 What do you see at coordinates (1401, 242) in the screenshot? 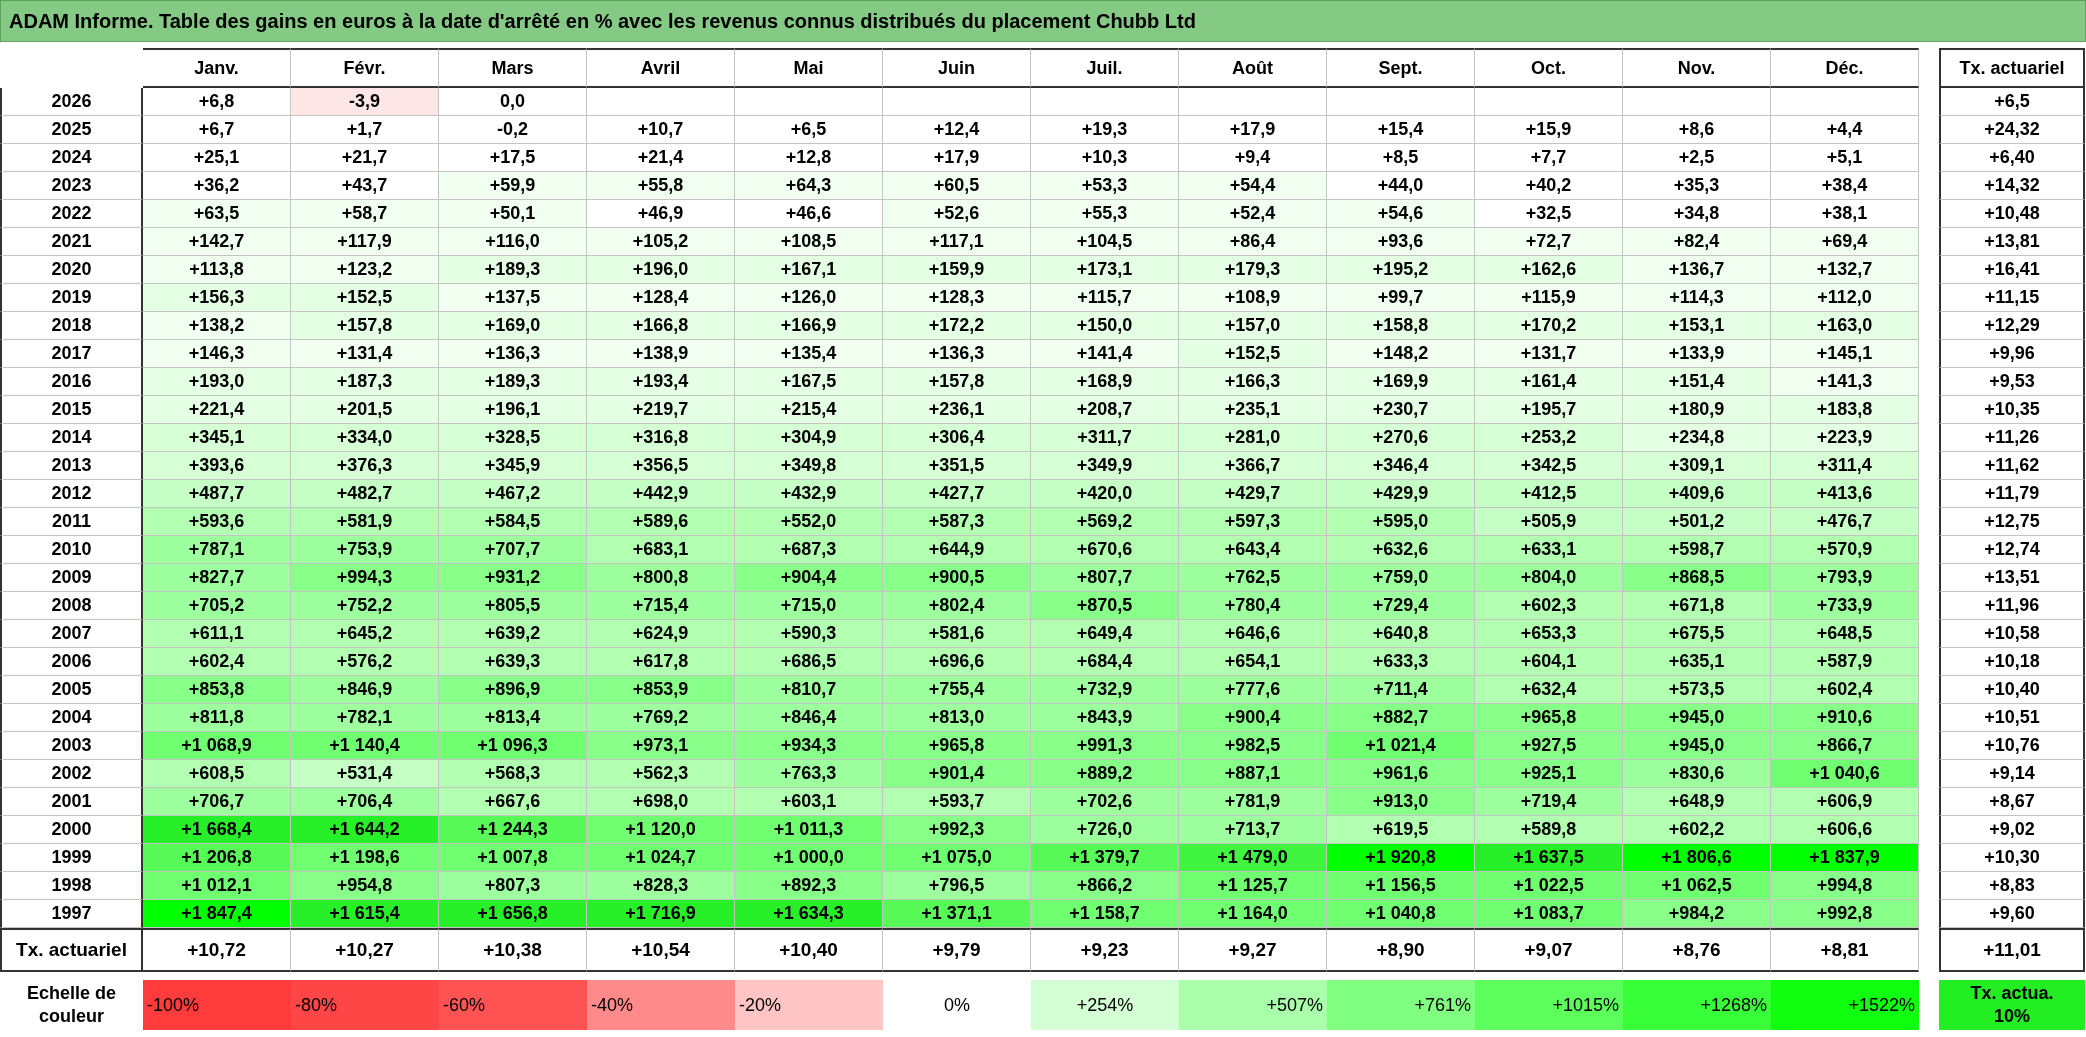
I see `gain-cell: +93,6` at bounding box center [1401, 242].